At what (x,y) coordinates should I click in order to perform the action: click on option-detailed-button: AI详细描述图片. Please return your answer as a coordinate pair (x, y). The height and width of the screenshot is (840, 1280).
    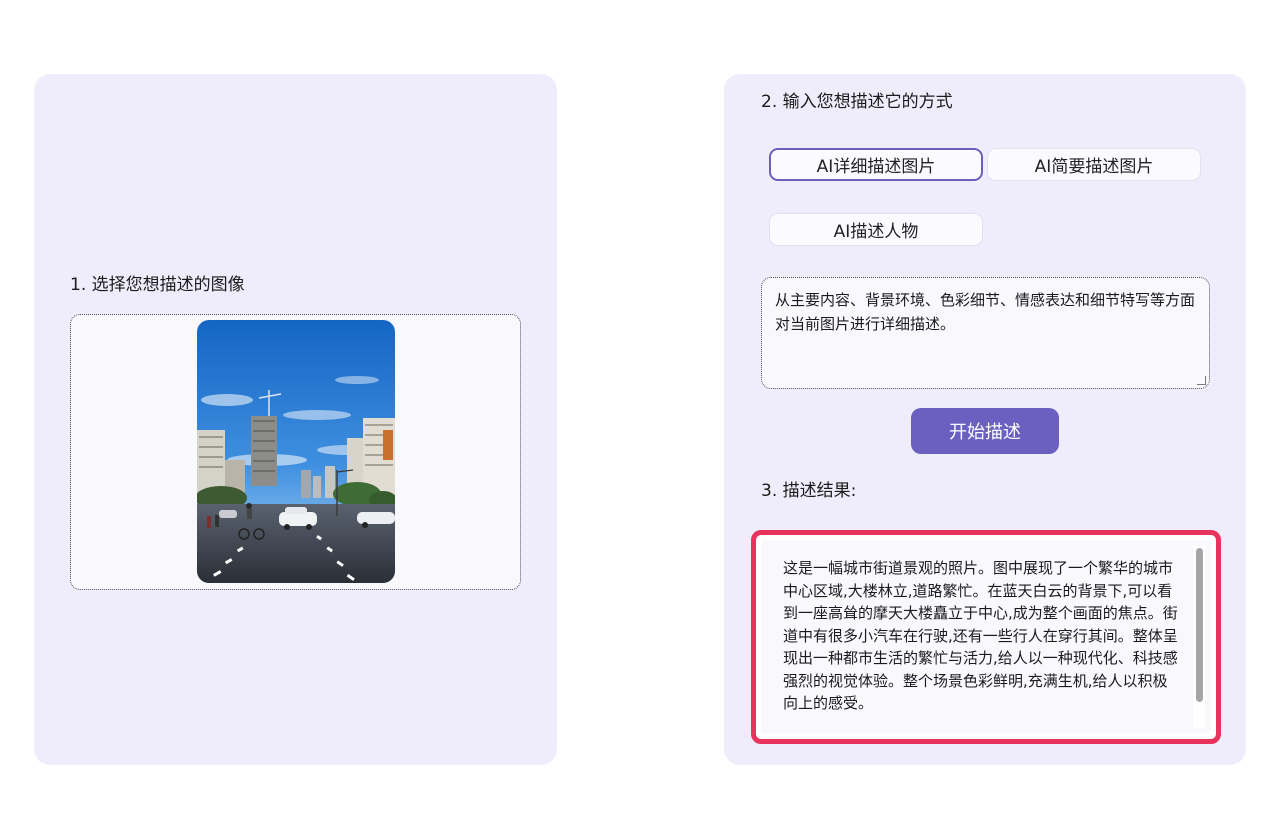
    Looking at the image, I should click on (876, 164).